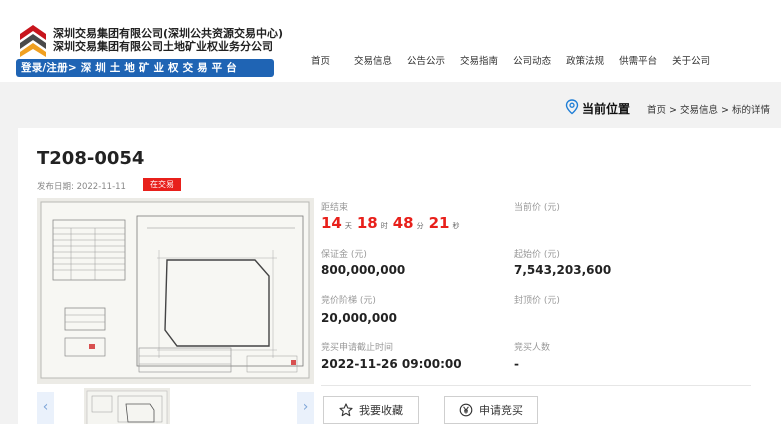  What do you see at coordinates (456, 226) in the screenshot?
I see `countdown-seconds-unit: 秒` at bounding box center [456, 226].